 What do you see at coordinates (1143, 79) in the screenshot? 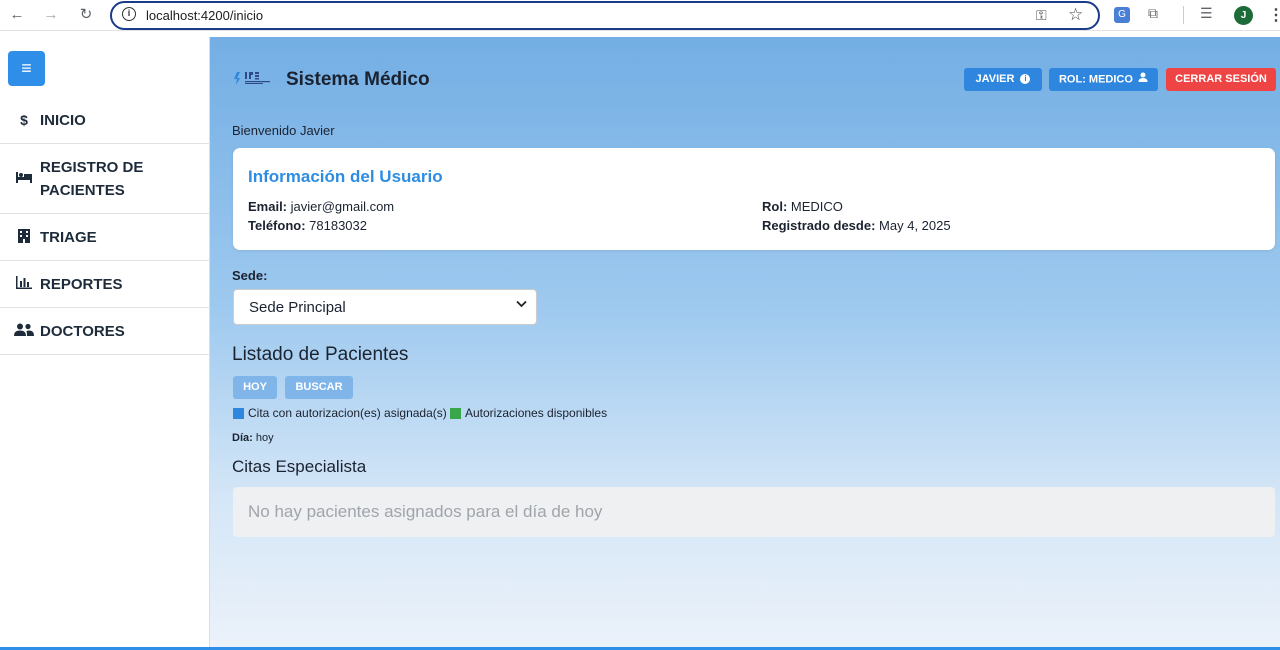
I see `user-icon` at bounding box center [1143, 79].